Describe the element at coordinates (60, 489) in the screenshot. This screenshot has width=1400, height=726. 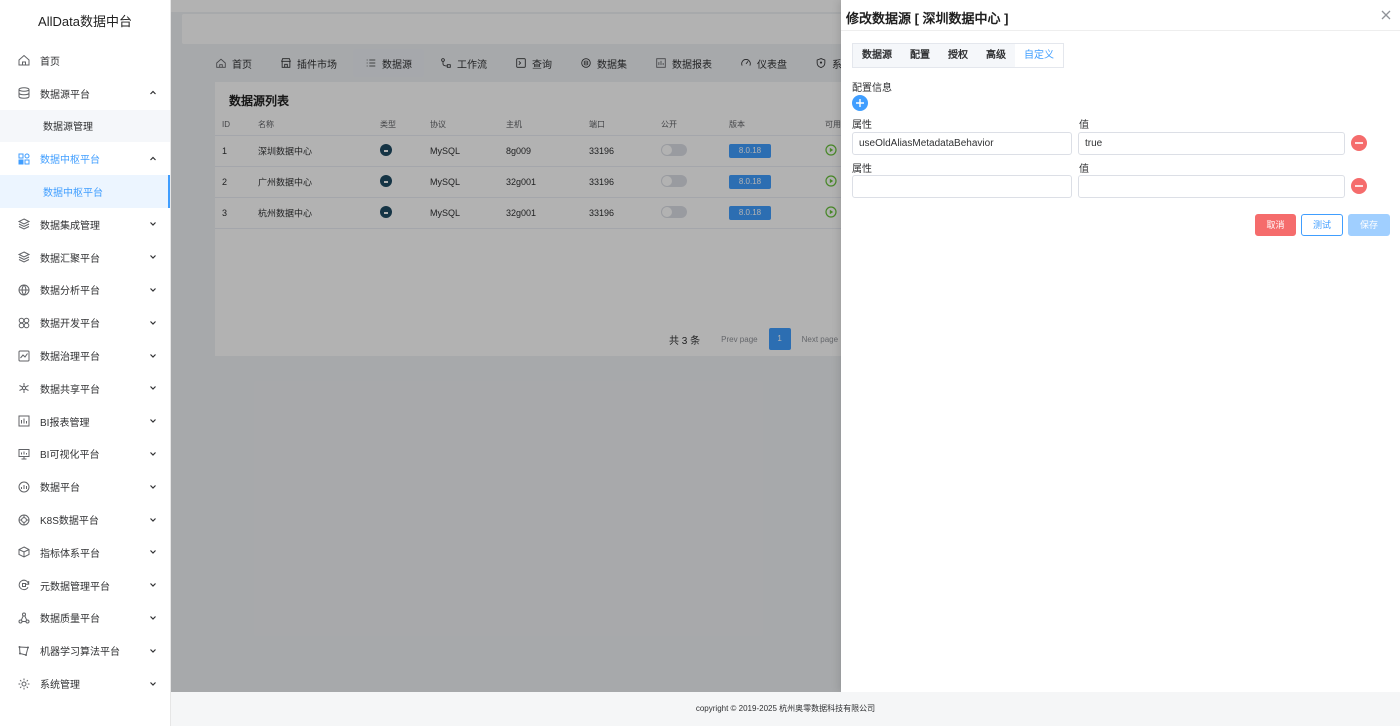
I see `sidebar-item-label: 数据平台` at that location.